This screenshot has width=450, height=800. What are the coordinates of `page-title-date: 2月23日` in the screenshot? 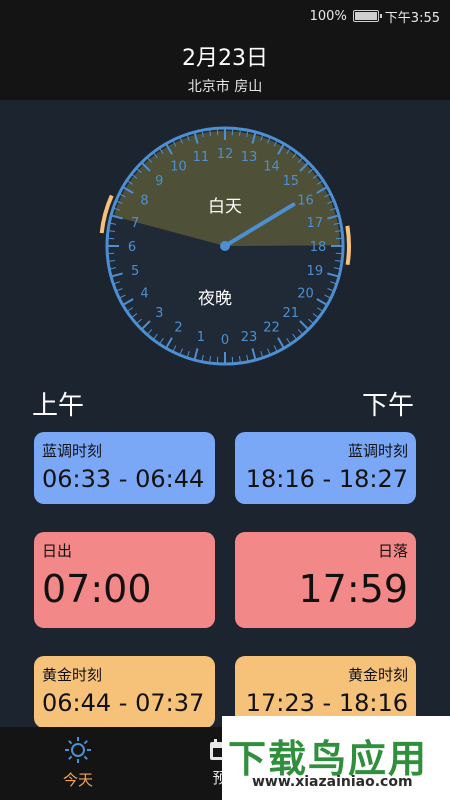 It's located at (225, 58).